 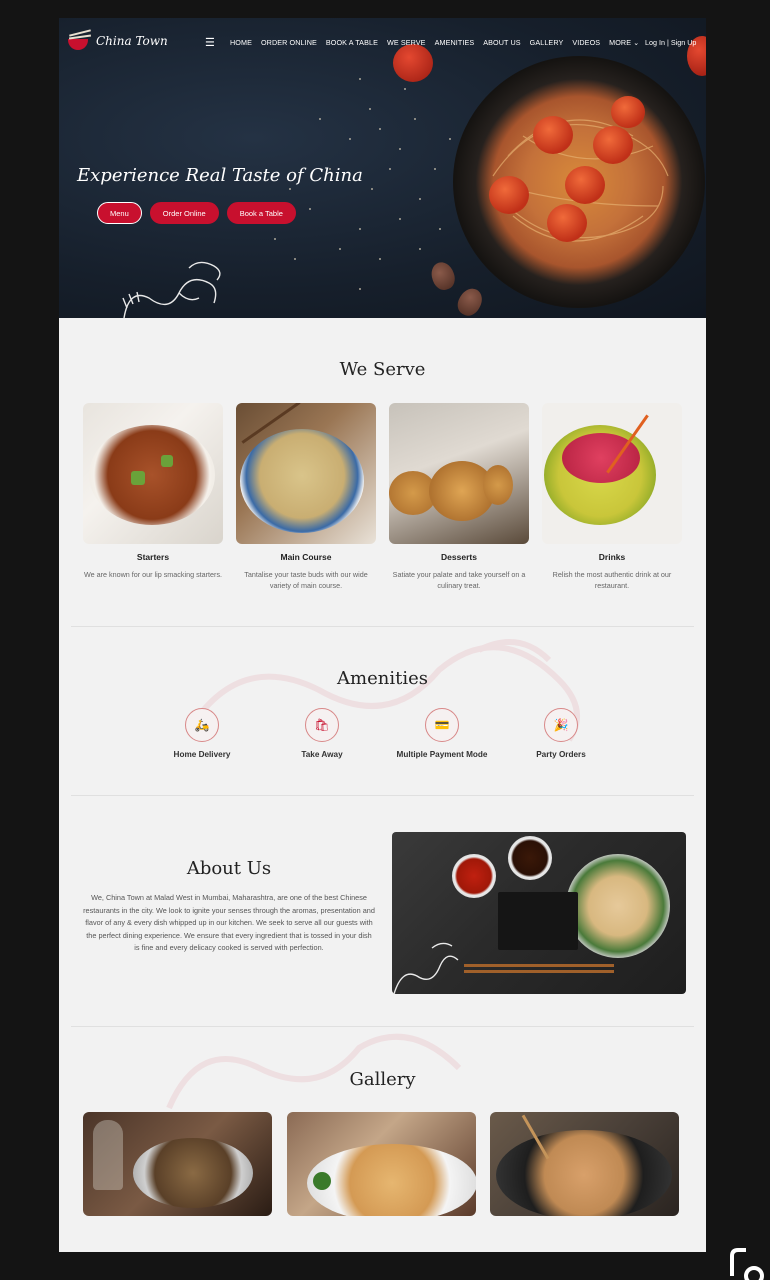 I want to click on menu-button: Menu, so click(x=119, y=213).